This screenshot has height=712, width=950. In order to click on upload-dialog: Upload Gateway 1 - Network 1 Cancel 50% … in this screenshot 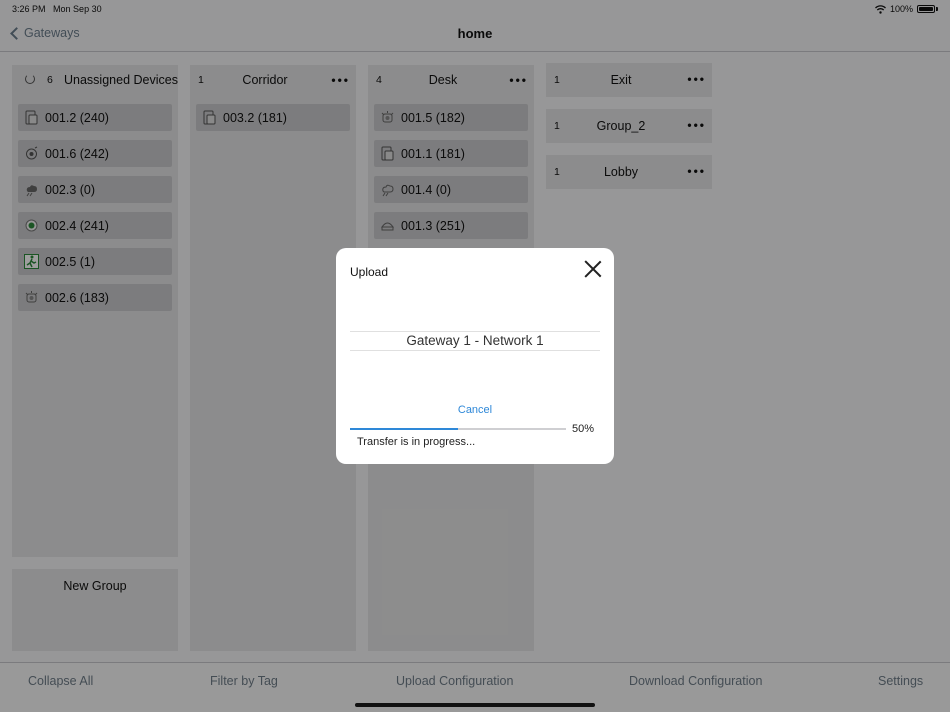, I will do `click(475, 356)`.